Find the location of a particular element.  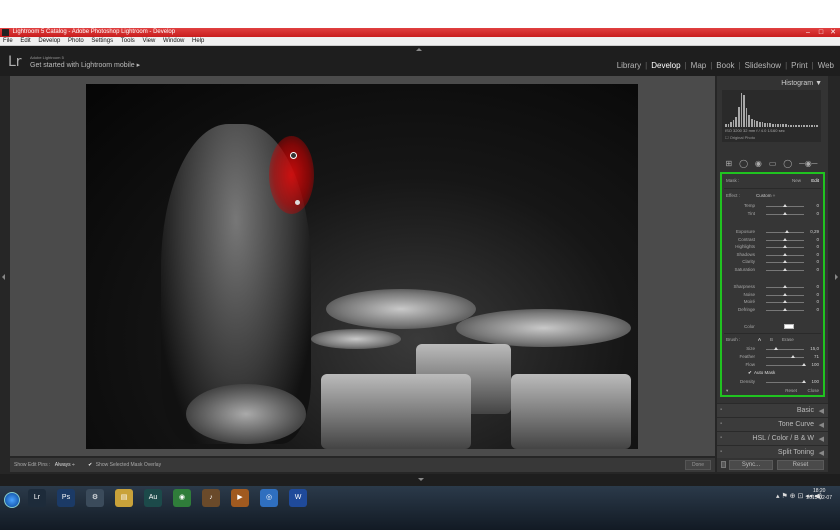

radial-filter-icon: ◯ is located at coordinates (787, 163).